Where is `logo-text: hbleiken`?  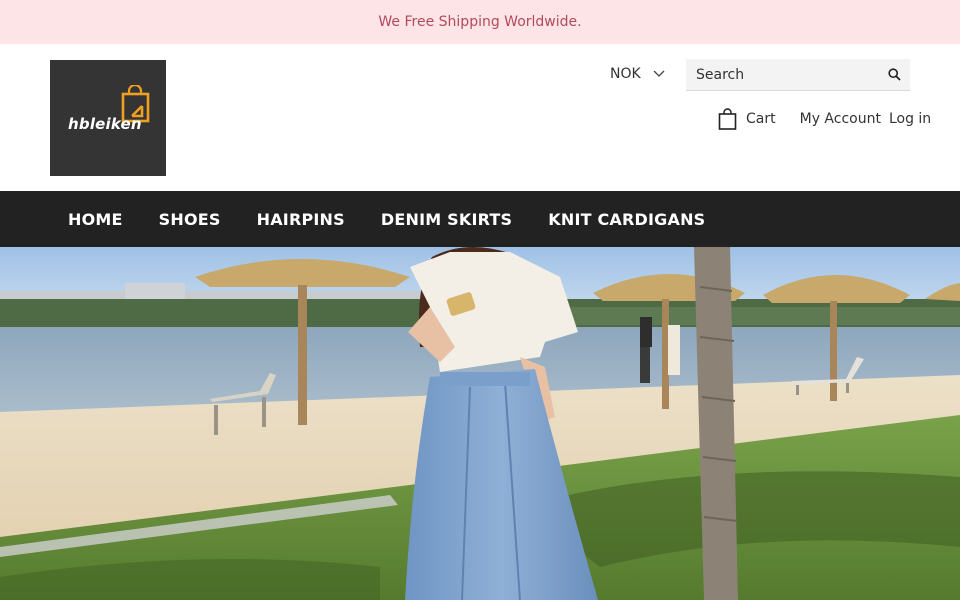 logo-text: hbleiken is located at coordinates (105, 124).